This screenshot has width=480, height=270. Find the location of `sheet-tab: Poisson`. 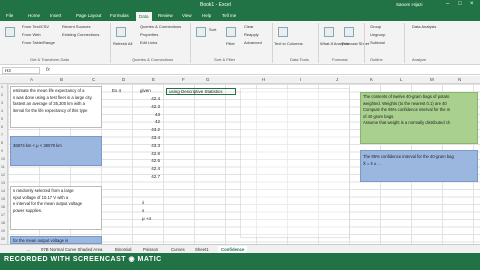

sheet-tab: Poisson is located at coordinates (150, 249).